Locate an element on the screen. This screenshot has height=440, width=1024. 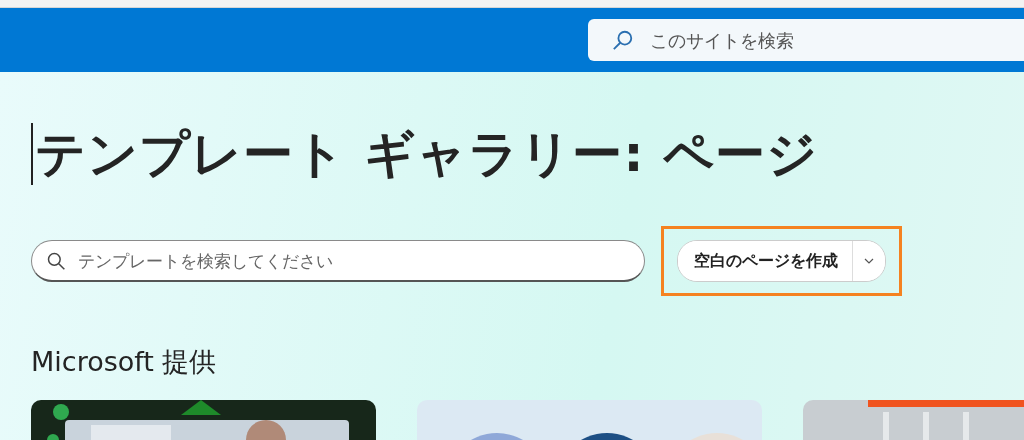
page-title: テンプレート ギャラリー: ページ is located at coordinates (426, 154).